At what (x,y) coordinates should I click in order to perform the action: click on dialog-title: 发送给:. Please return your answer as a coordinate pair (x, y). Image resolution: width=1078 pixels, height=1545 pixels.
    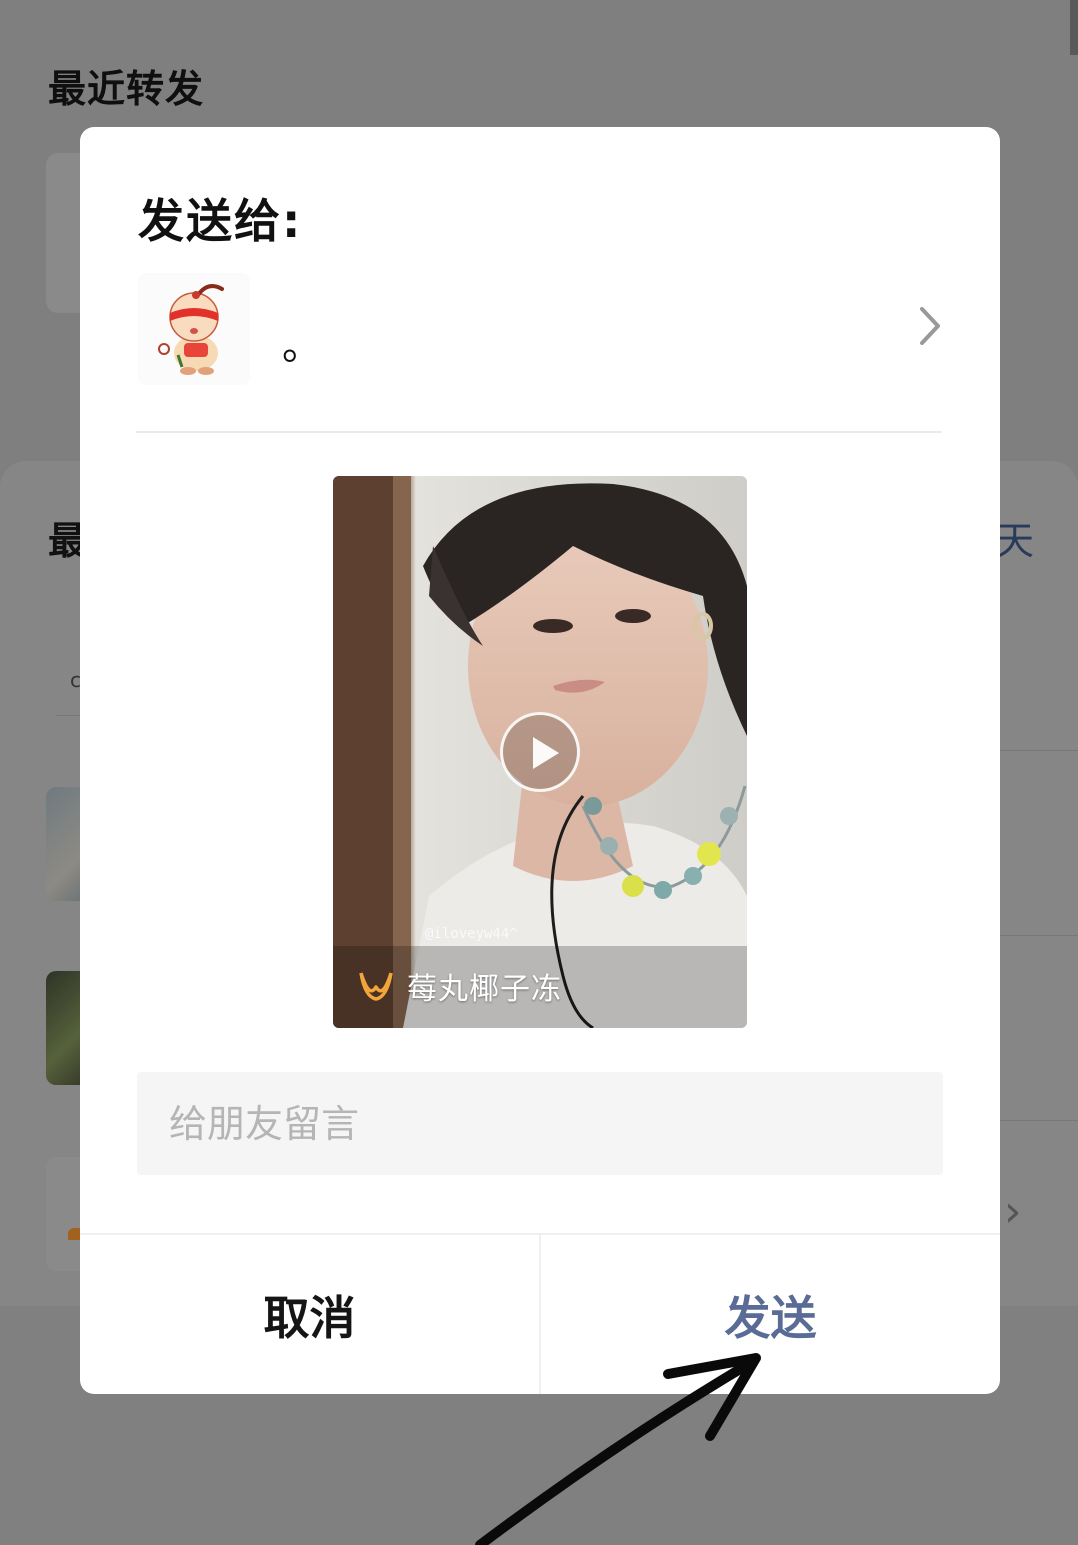
    Looking at the image, I should click on (220, 221).